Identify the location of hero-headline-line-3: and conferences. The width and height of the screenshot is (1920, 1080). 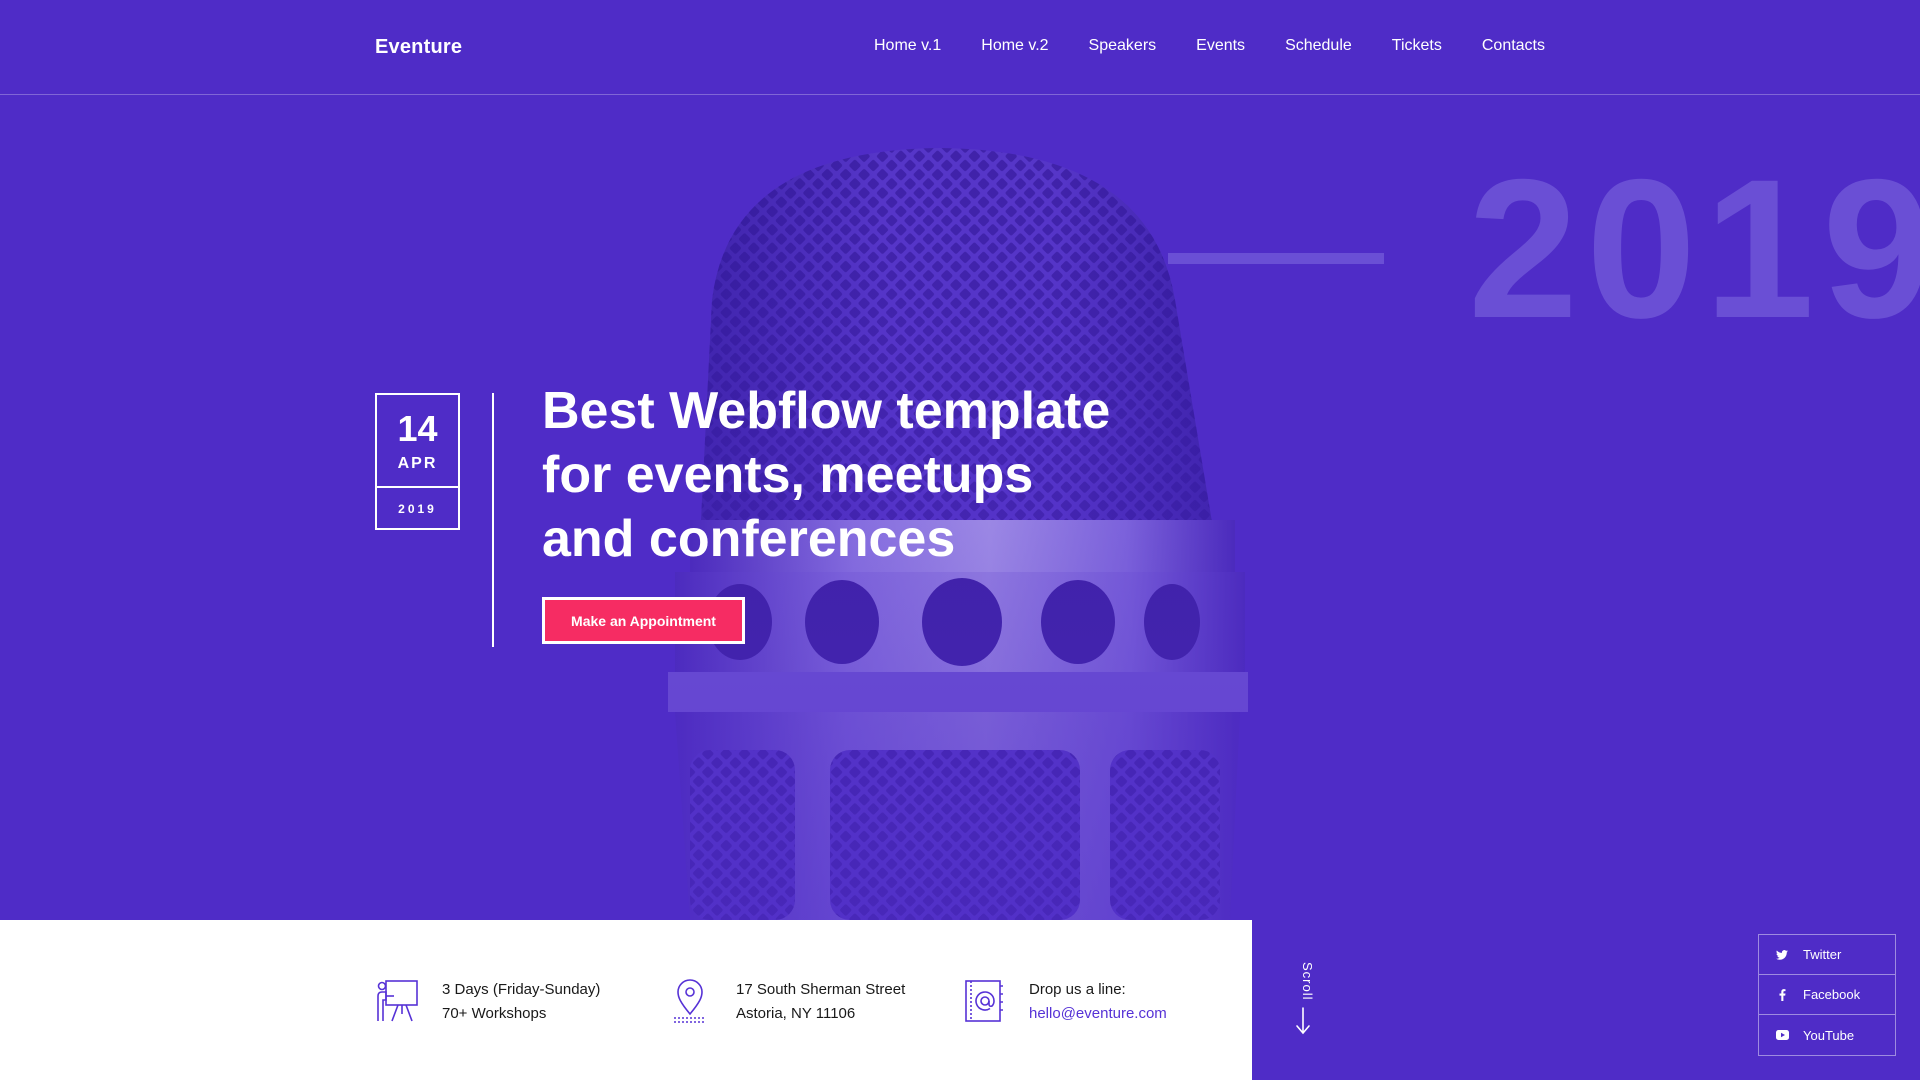
(749, 539).